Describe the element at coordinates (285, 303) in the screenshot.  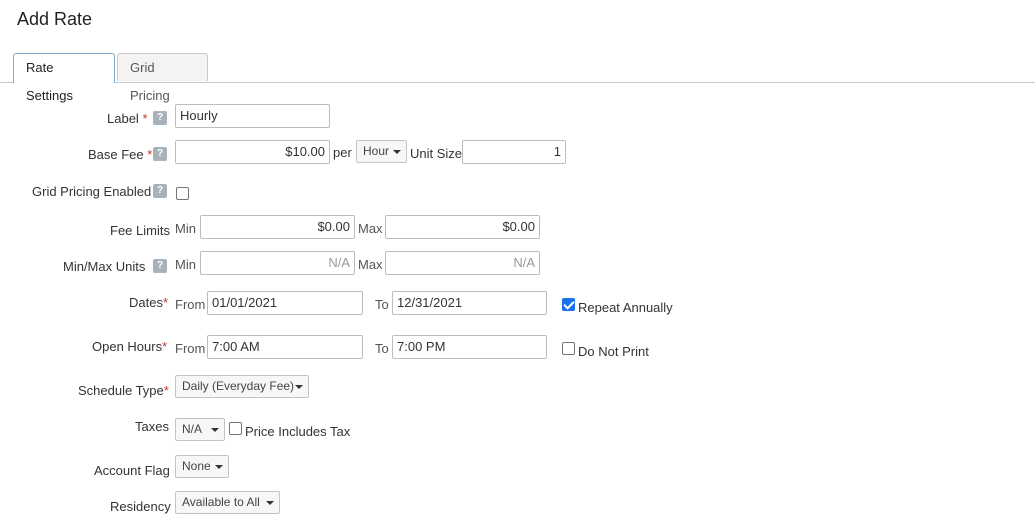
I see `dates-from-input: 01/01/2021` at that location.